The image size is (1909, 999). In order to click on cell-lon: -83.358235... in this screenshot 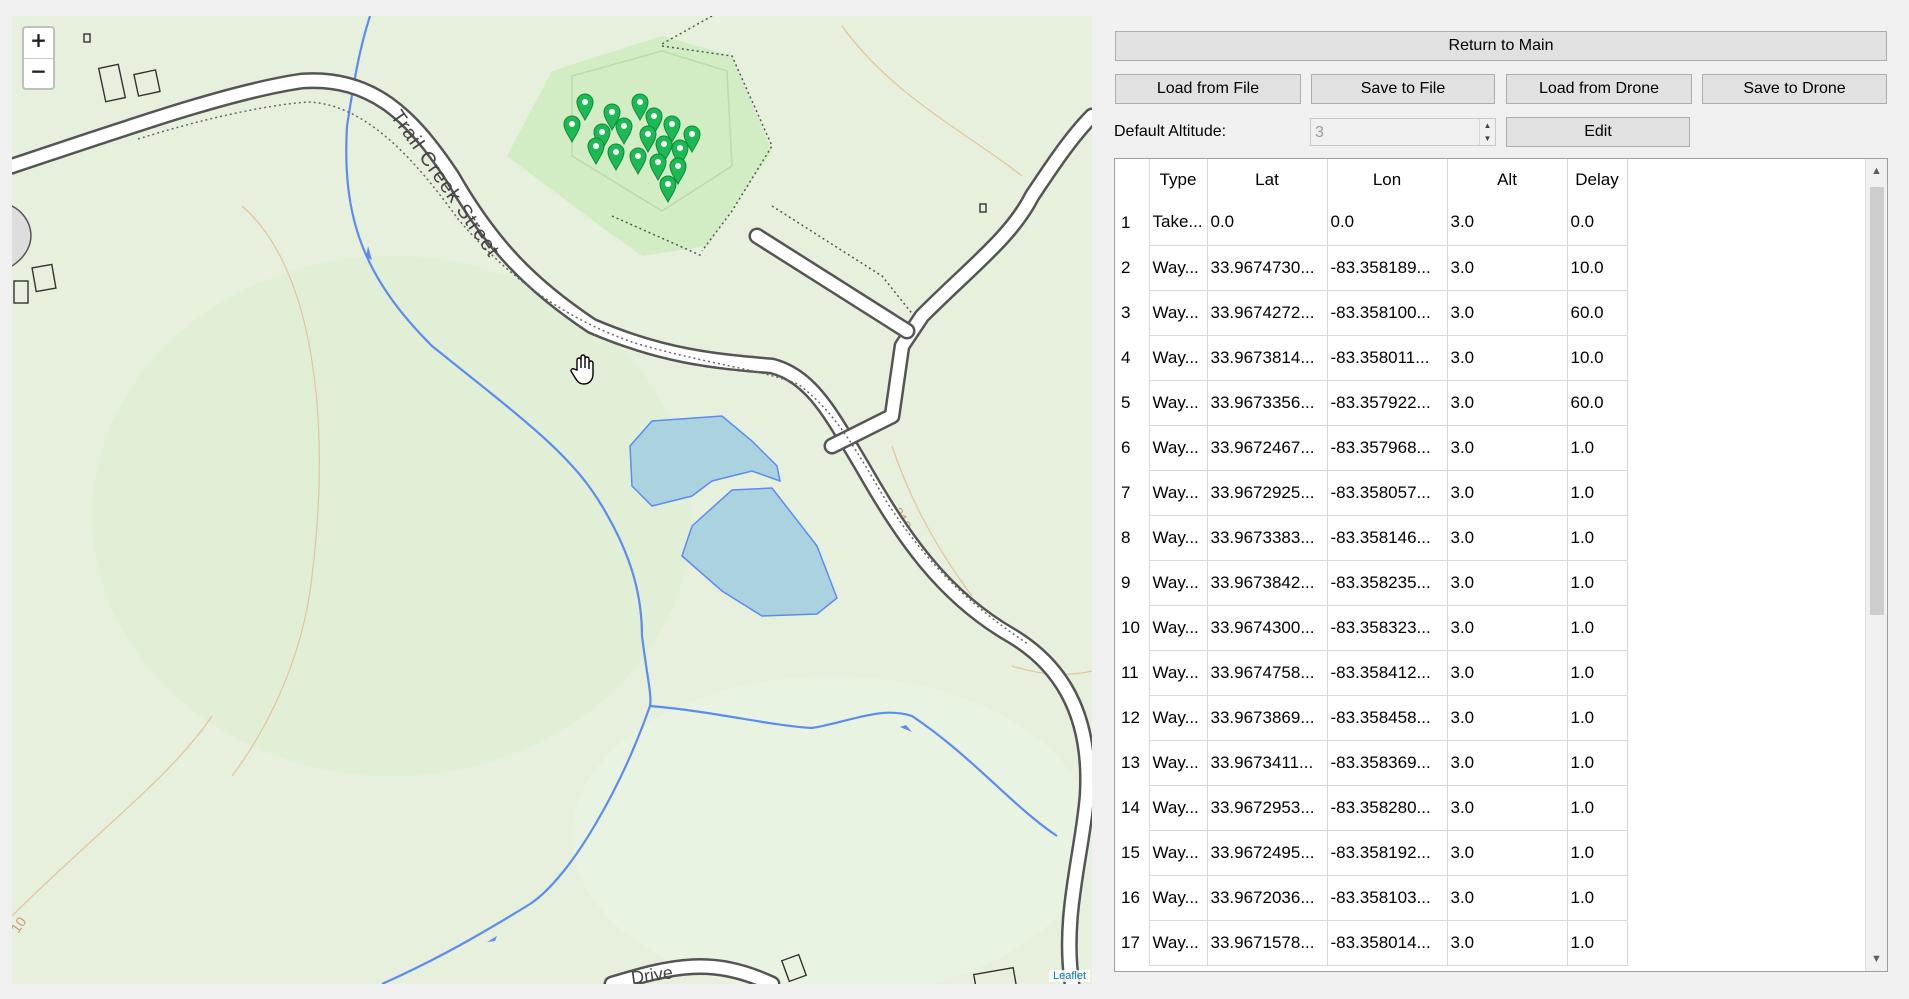, I will do `click(1387, 583)`.